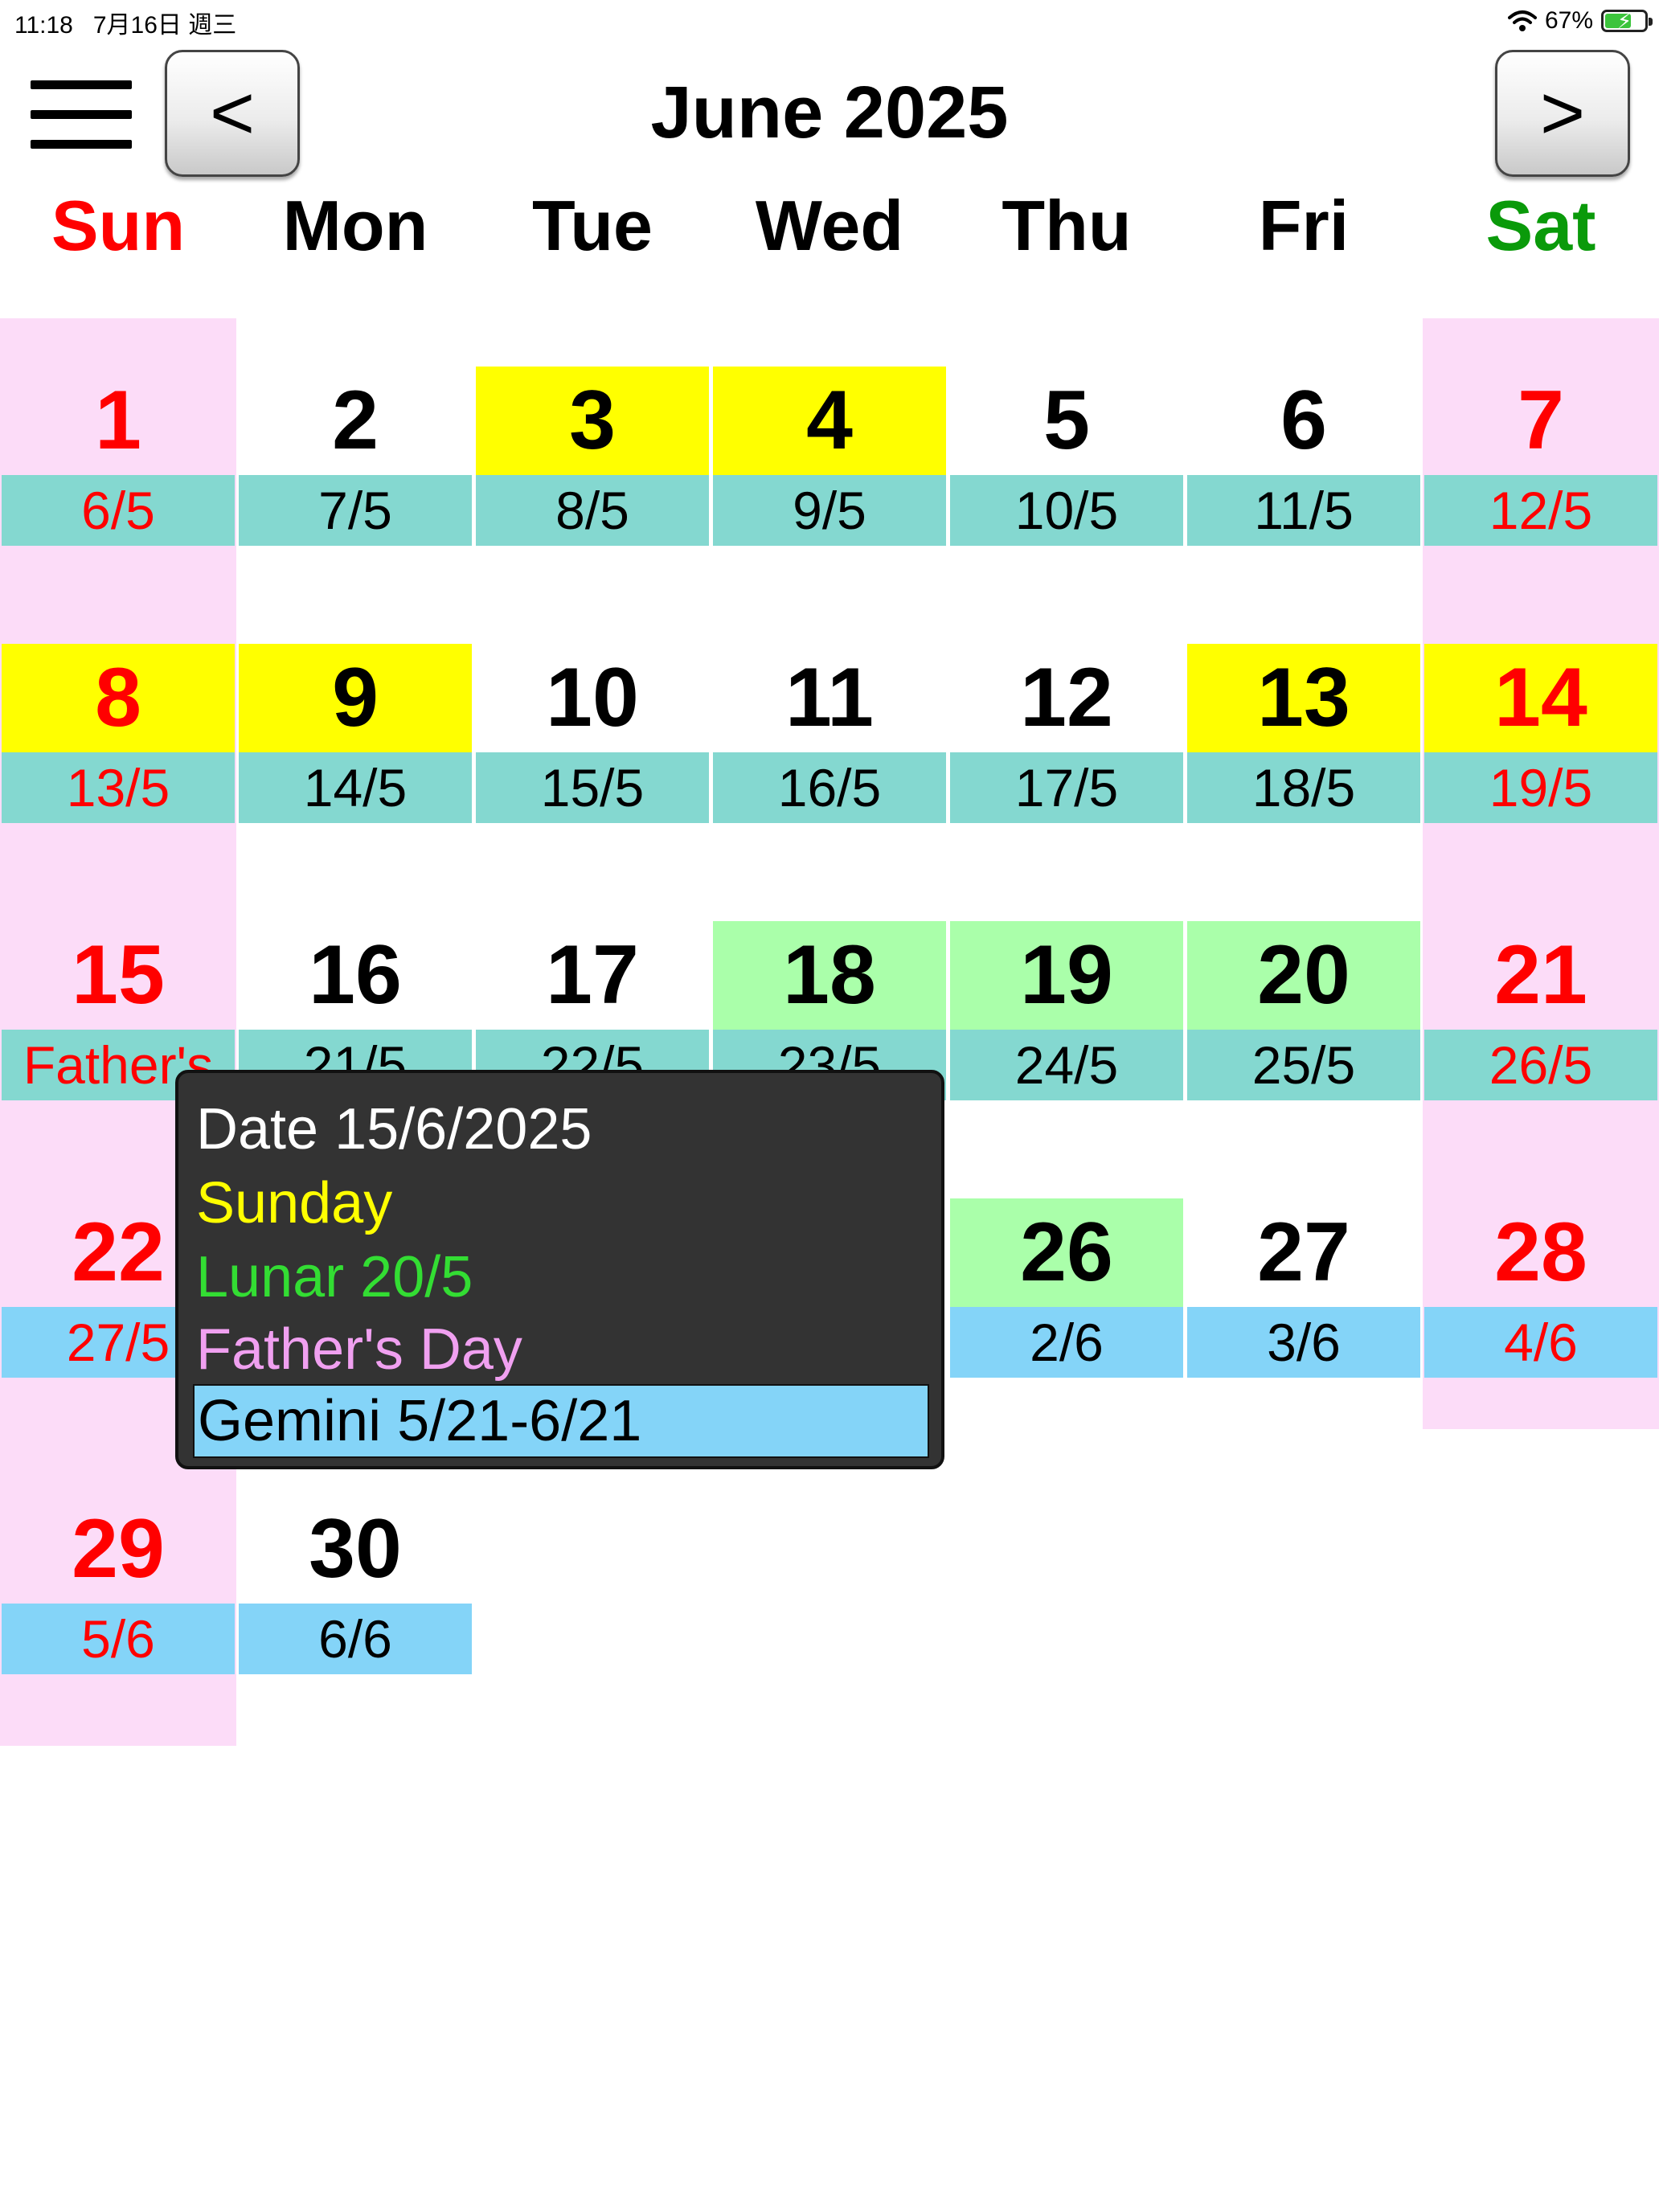 The image size is (1659, 2212). What do you see at coordinates (1541, 421) in the screenshot?
I see `day-number: 7` at bounding box center [1541, 421].